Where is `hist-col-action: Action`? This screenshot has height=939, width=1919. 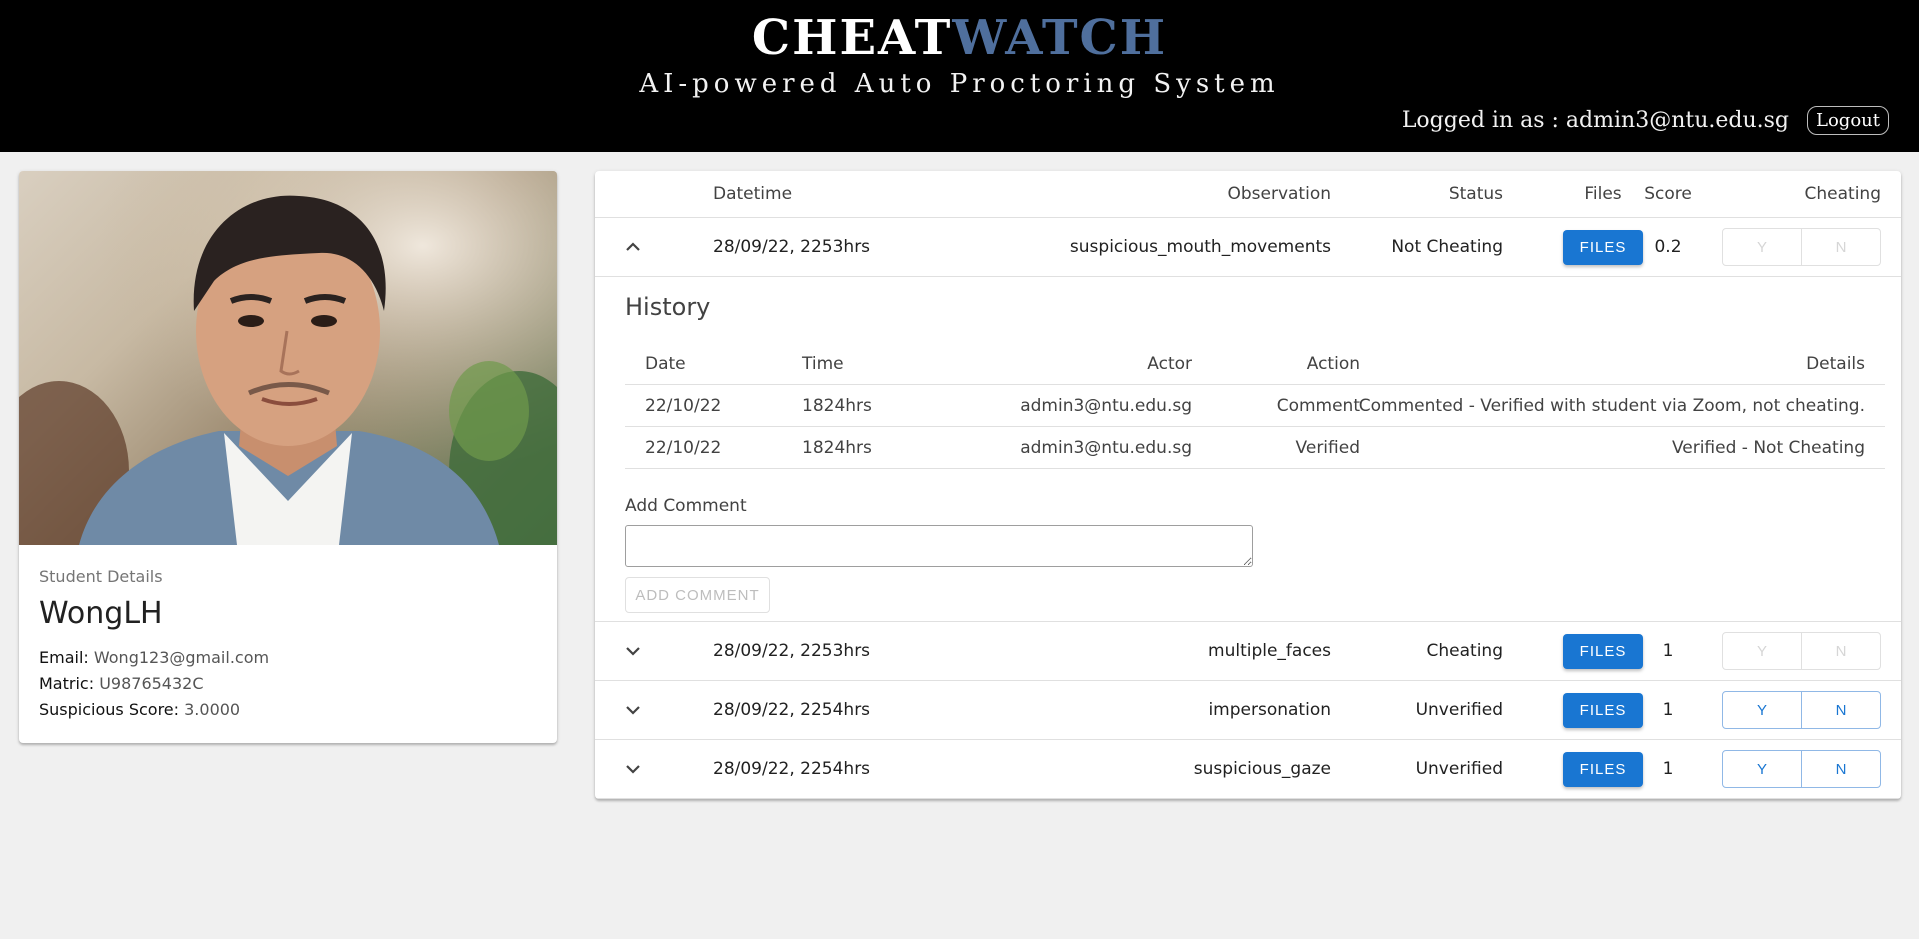
hist-col-action: Action is located at coordinates (1333, 363).